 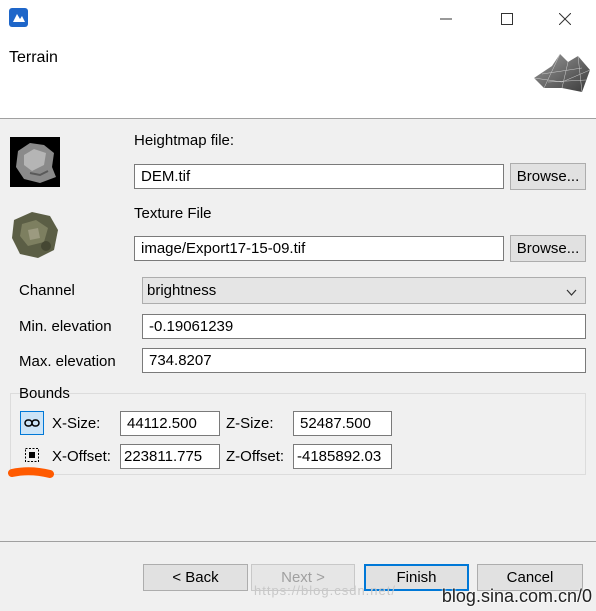 I want to click on faint-watermark: https://blog.csdn.net/, so click(x=325, y=590).